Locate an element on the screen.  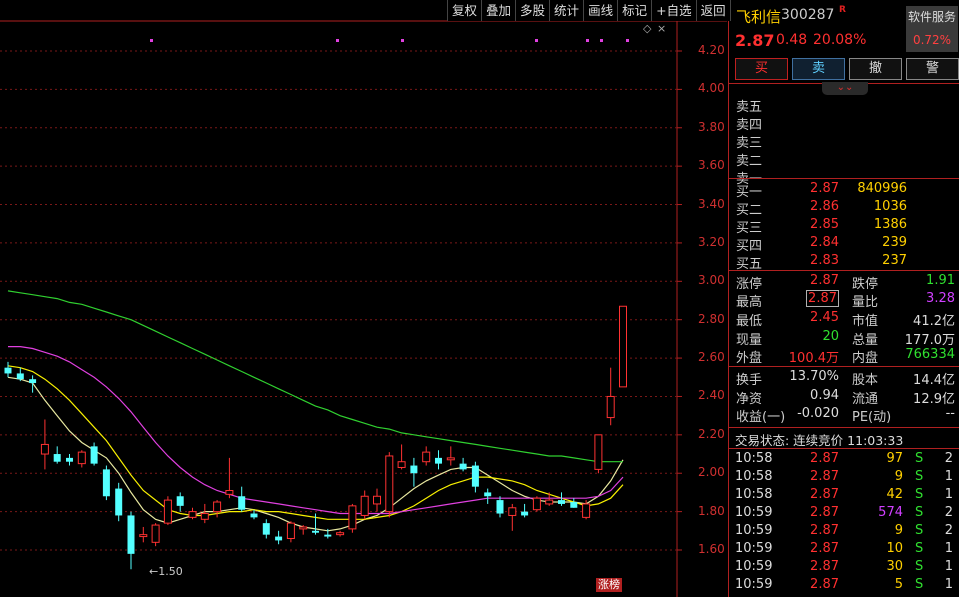
limit-up-label: 涨停 is located at coordinates (749, 284).